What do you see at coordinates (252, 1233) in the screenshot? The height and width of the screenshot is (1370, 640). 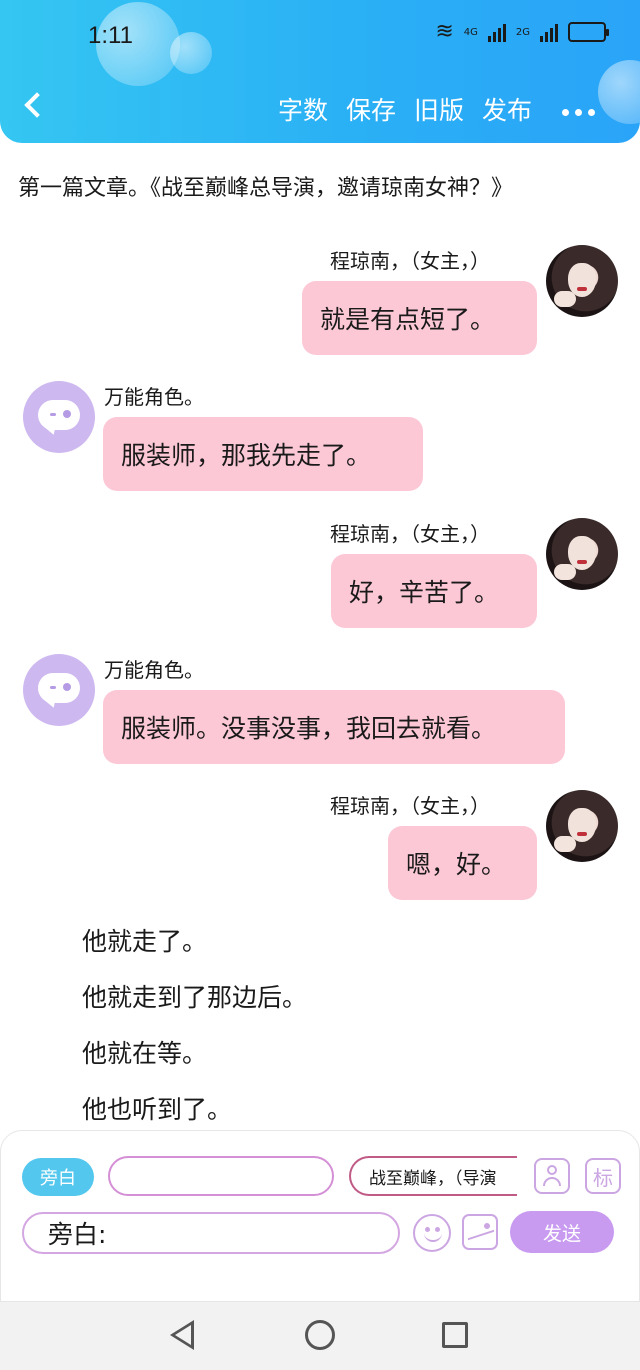 I see `message-input-field` at bounding box center [252, 1233].